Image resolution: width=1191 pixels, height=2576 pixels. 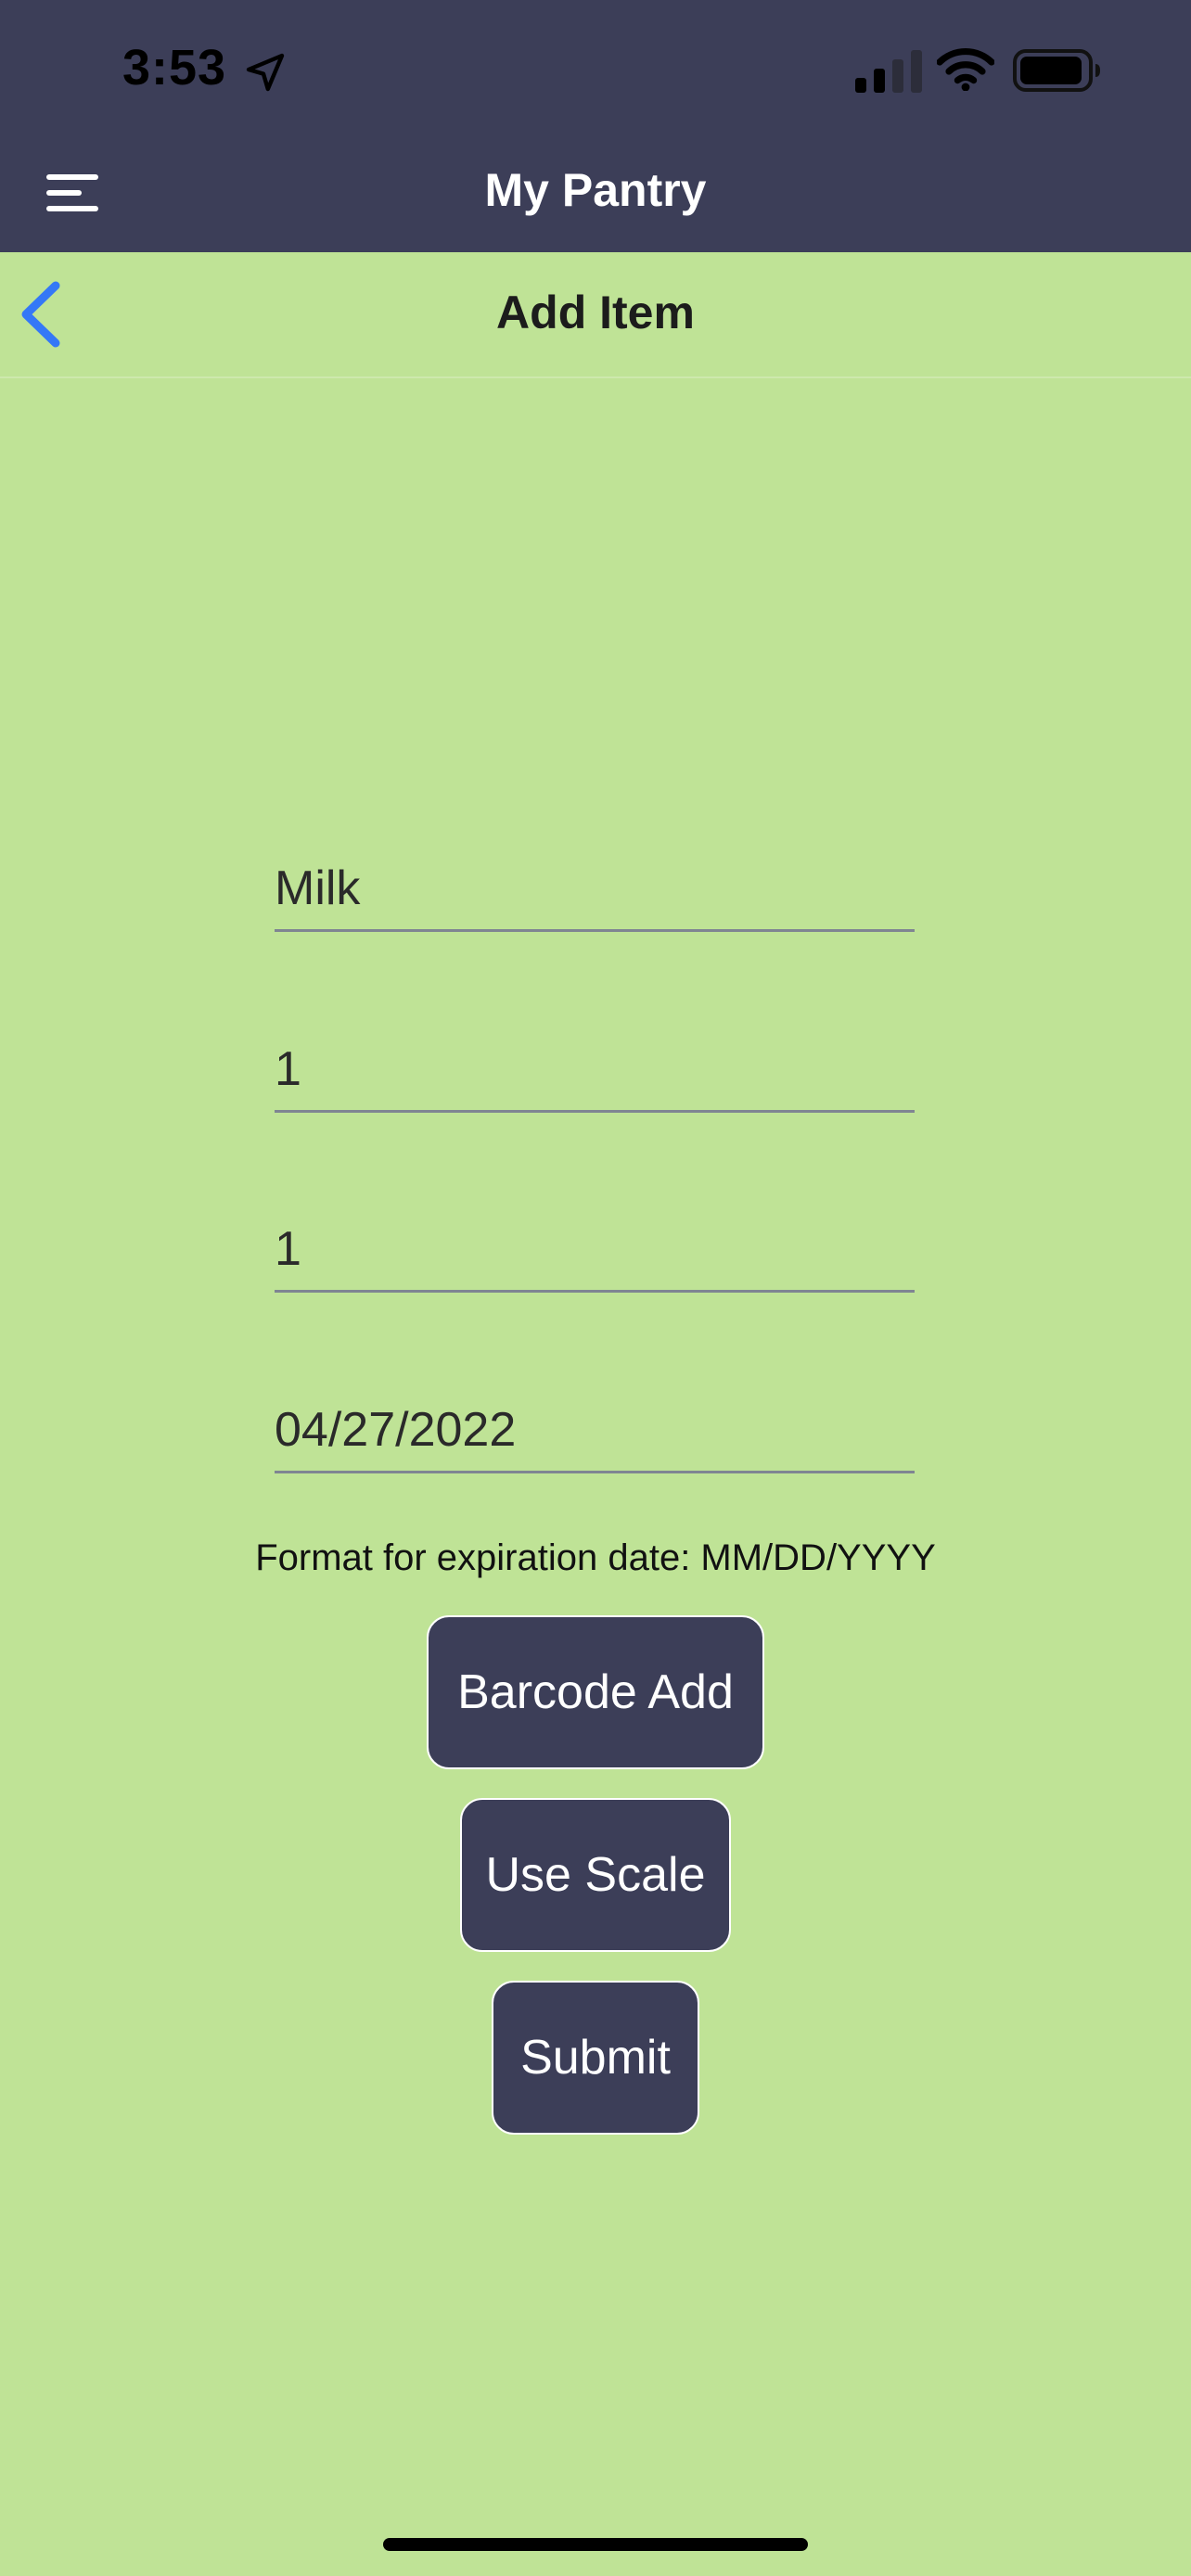 I want to click on expiration-date-field, so click(x=595, y=1434).